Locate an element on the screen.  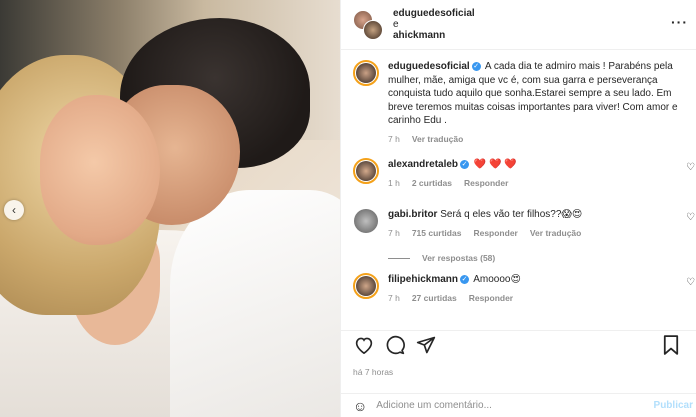
post-header: eduguedesoficial e ahickmann ··· is located at coordinates (518, 25).